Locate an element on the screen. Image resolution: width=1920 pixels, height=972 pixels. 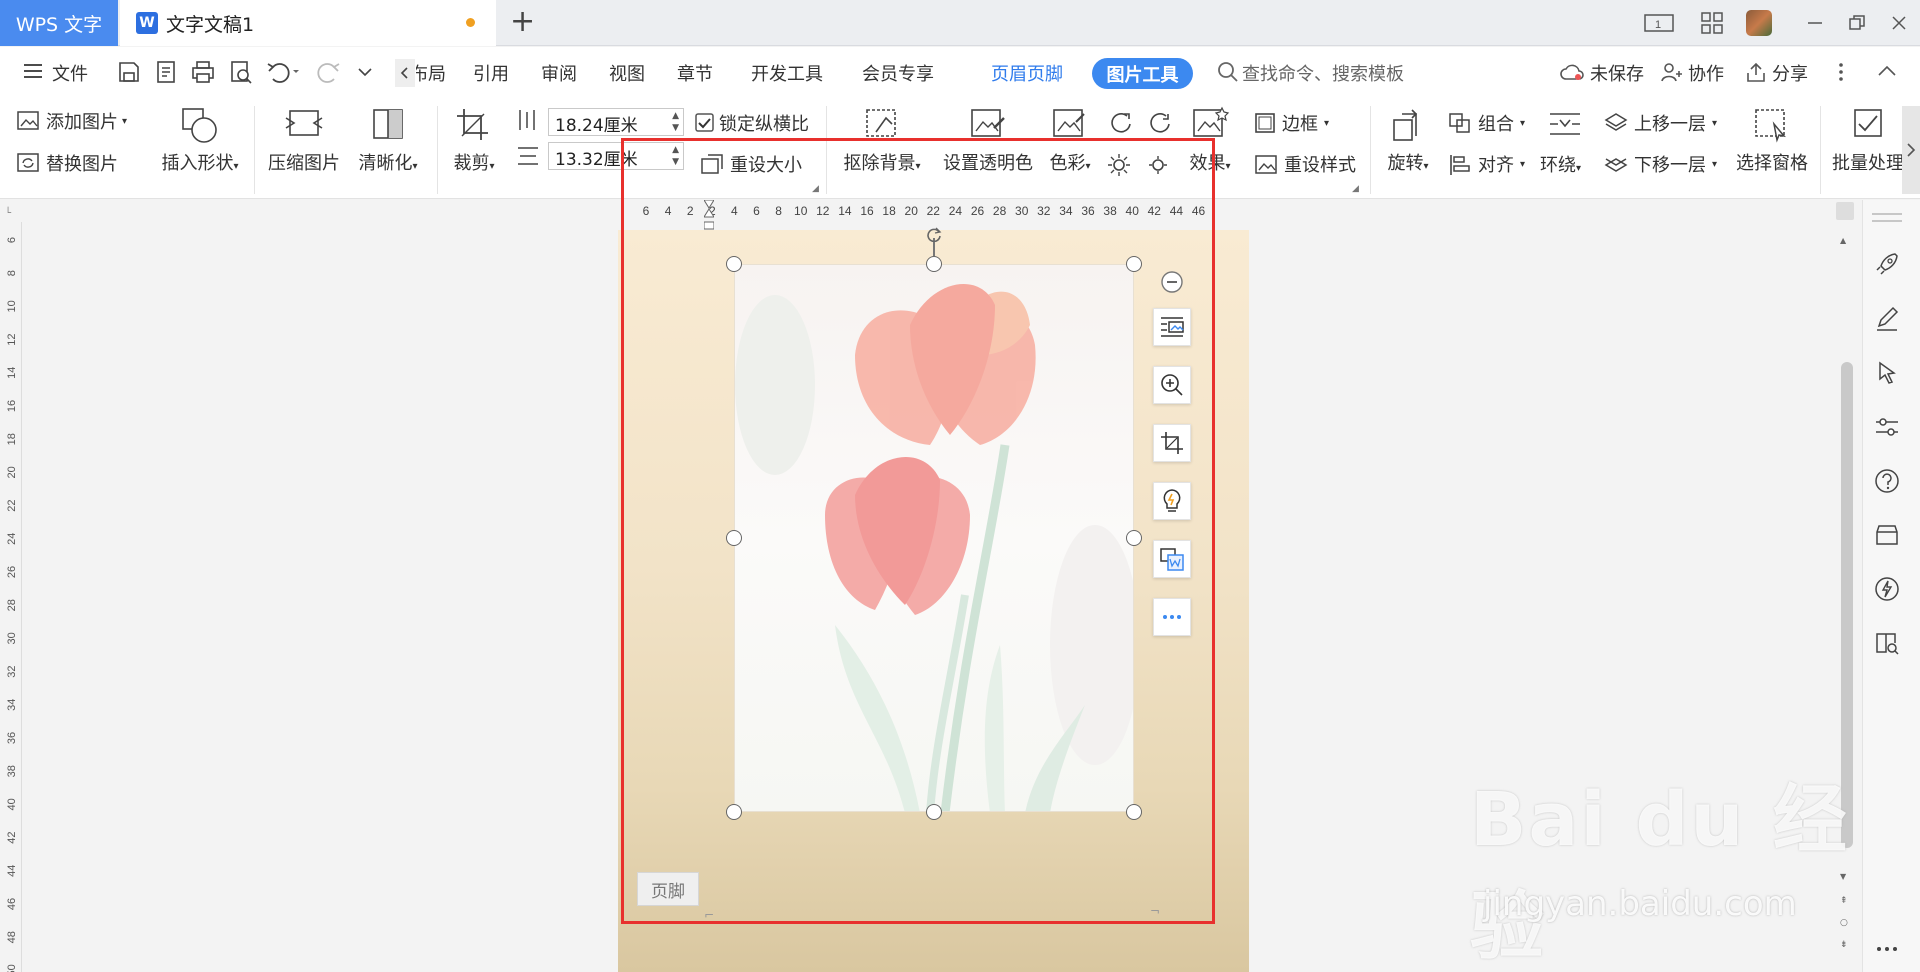
book-search-icon is located at coordinates (1887, 643).